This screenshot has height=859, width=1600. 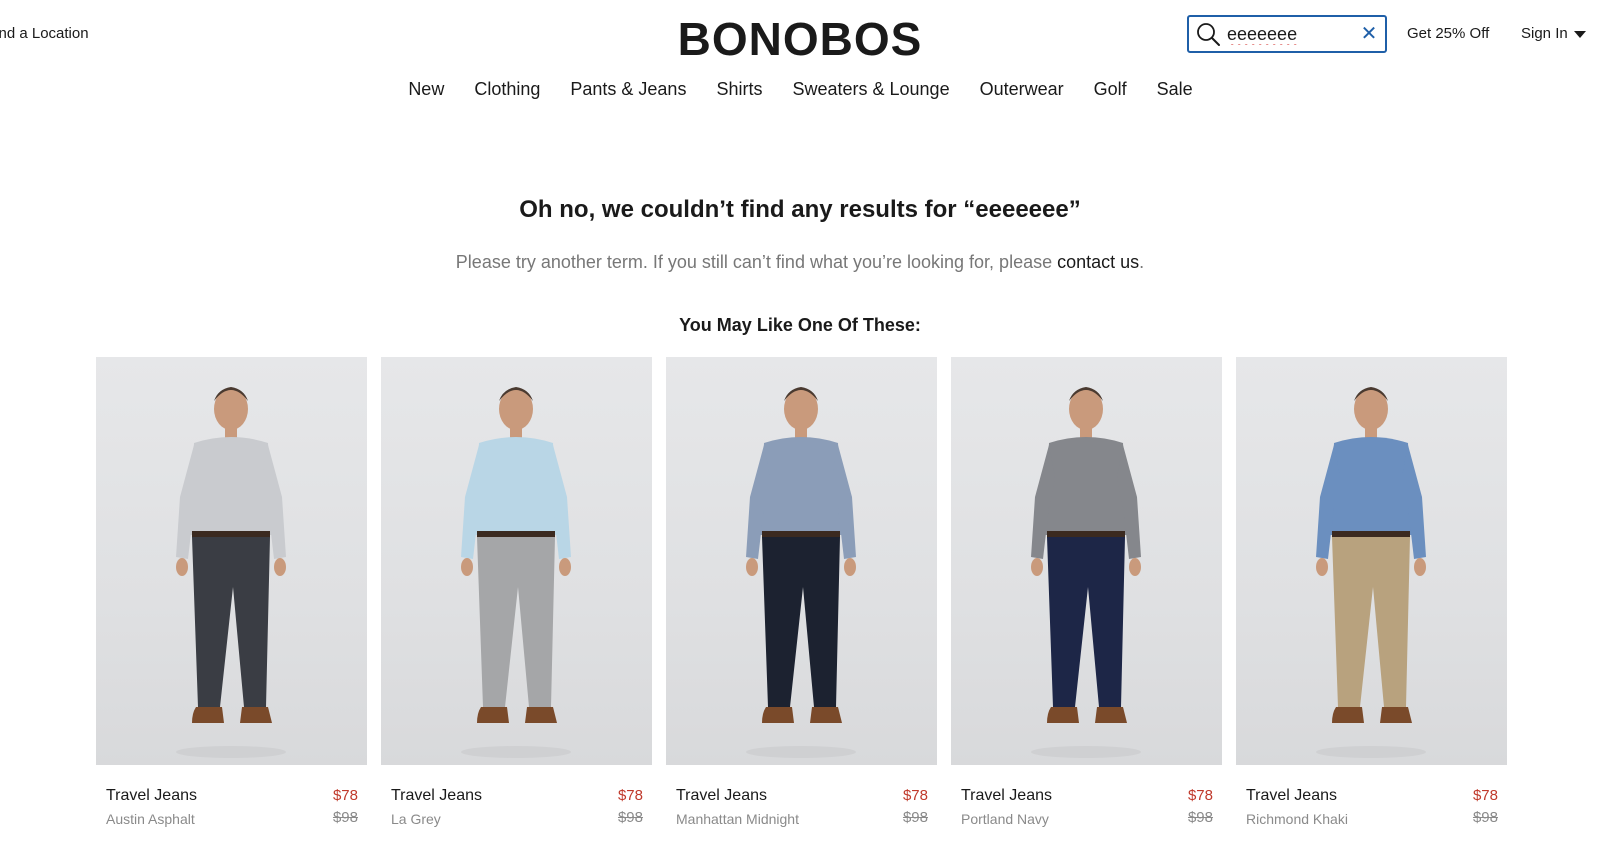 What do you see at coordinates (506, 89) in the screenshot?
I see `nav-item-clothing: Clothing` at bounding box center [506, 89].